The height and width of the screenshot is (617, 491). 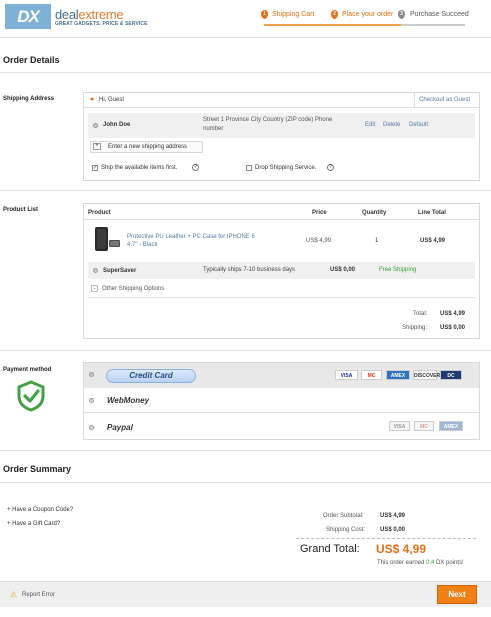 What do you see at coordinates (432, 213) in the screenshot?
I see `col-line-total: Line Total` at bounding box center [432, 213].